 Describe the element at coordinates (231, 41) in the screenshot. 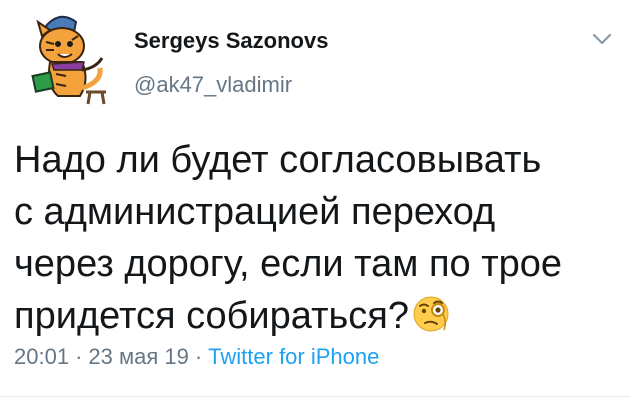

I see `author-name: Sergeys Sazonovs` at that location.